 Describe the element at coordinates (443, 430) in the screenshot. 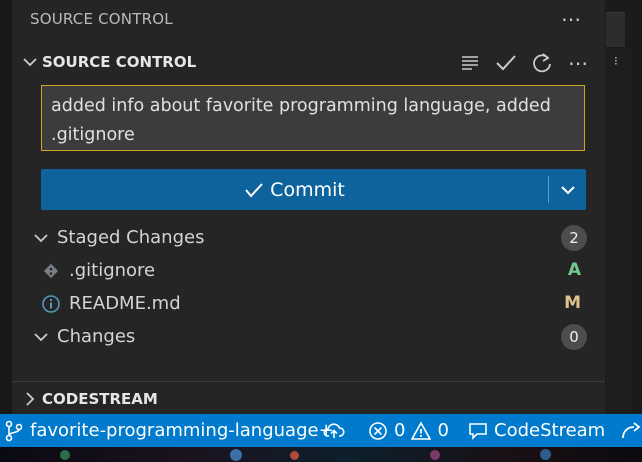

I see `warning-count: 0` at that location.